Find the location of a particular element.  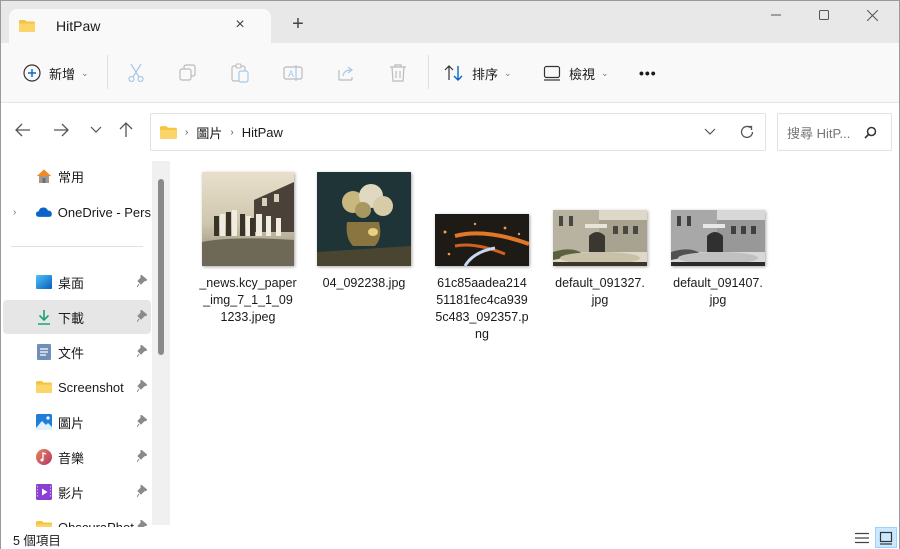

file-name-line: 04_092238.jpg is located at coordinates (364, 283).